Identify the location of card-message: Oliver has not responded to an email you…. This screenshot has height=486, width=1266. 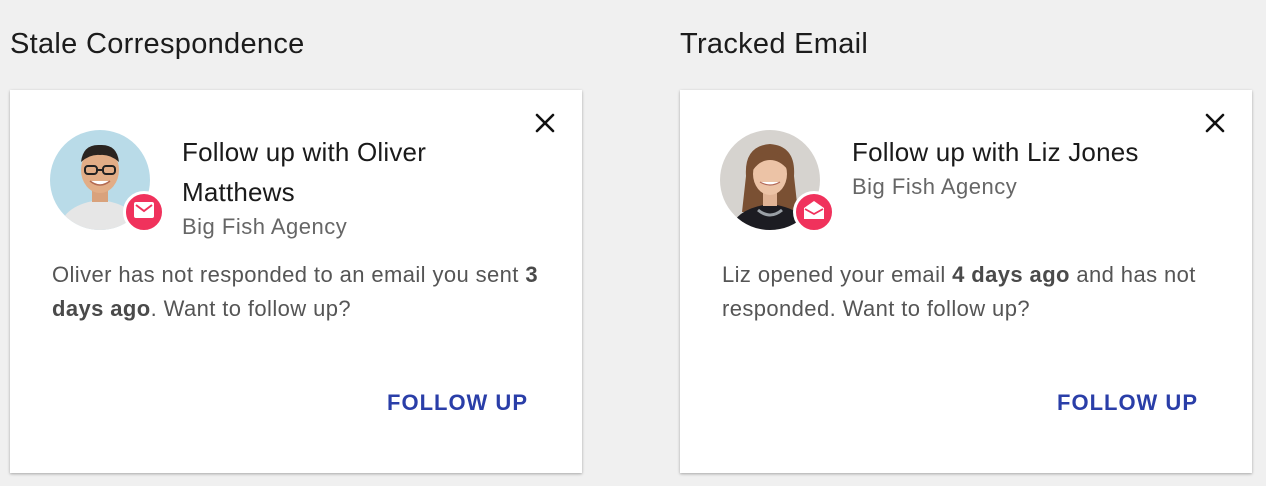
(302, 292).